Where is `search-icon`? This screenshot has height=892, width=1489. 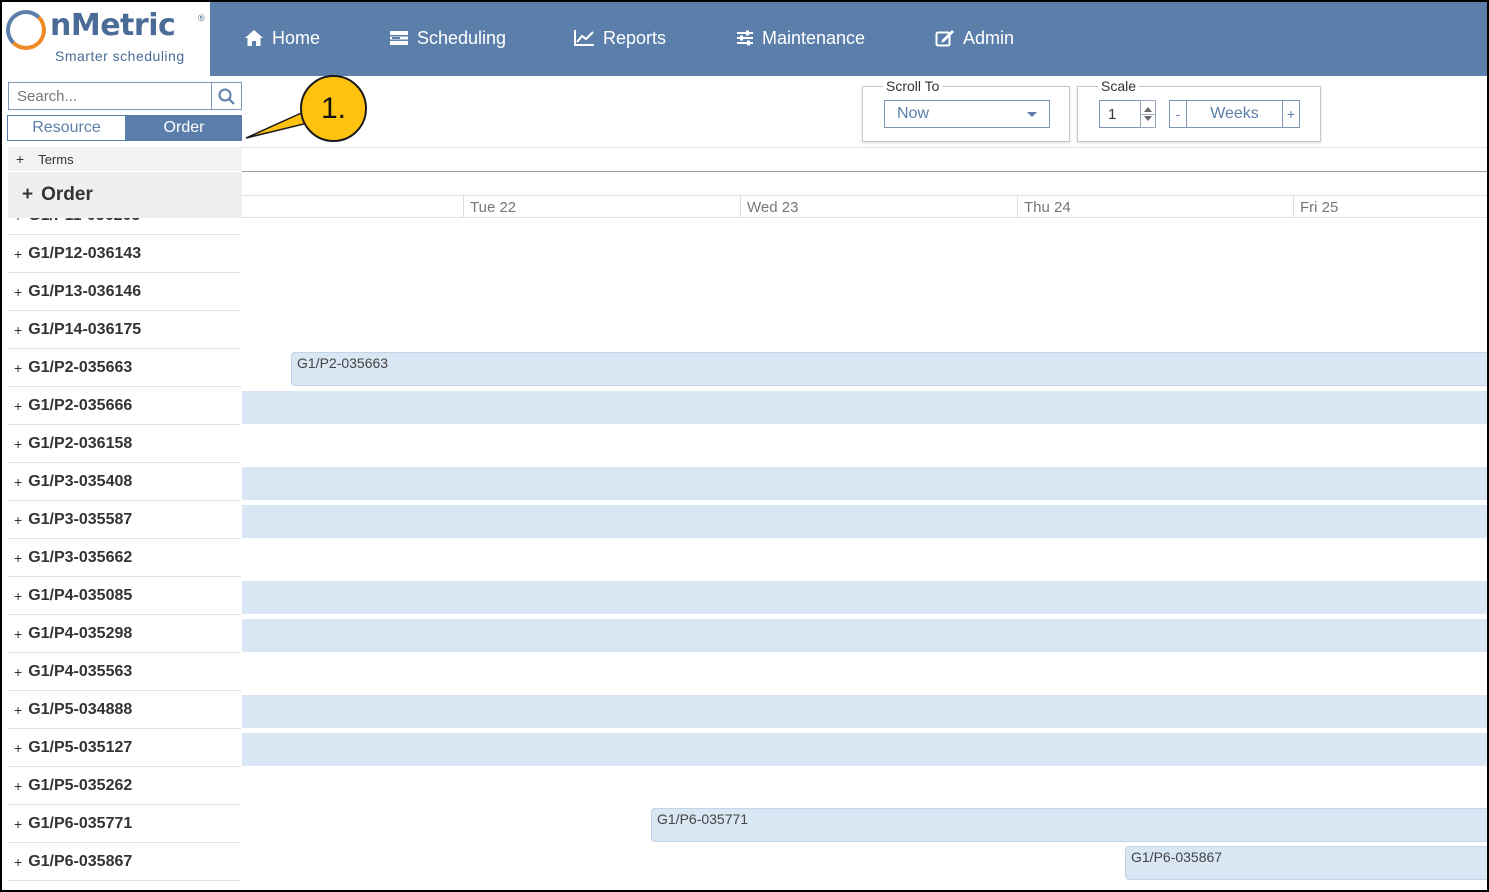
search-icon is located at coordinates (226, 96).